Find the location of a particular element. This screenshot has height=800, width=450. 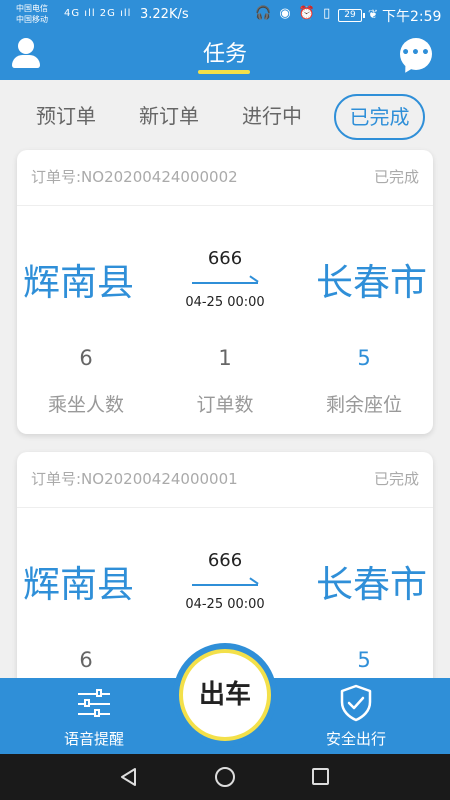

tab-in-progress: 进行中 is located at coordinates (272, 117).